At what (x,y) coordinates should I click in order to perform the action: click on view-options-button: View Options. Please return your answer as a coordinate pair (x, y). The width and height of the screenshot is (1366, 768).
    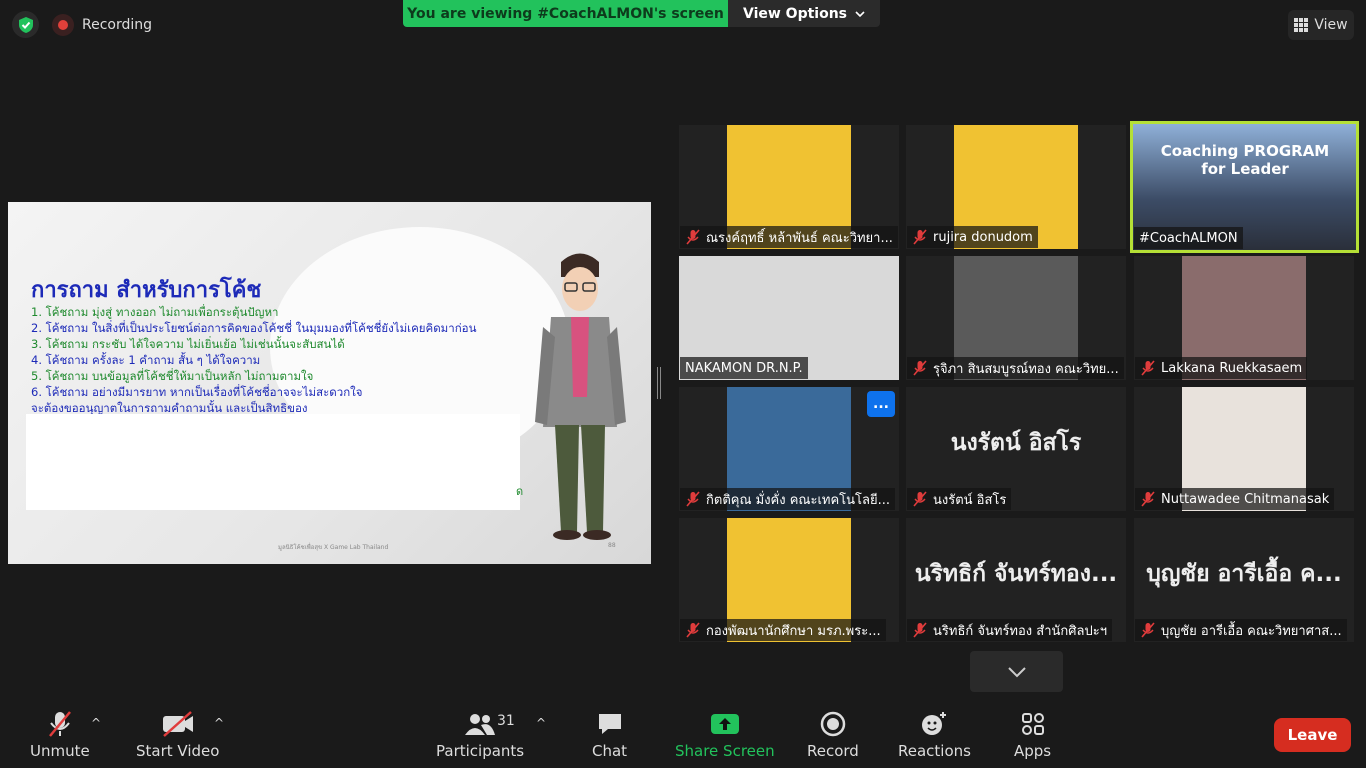
    Looking at the image, I should click on (804, 13).